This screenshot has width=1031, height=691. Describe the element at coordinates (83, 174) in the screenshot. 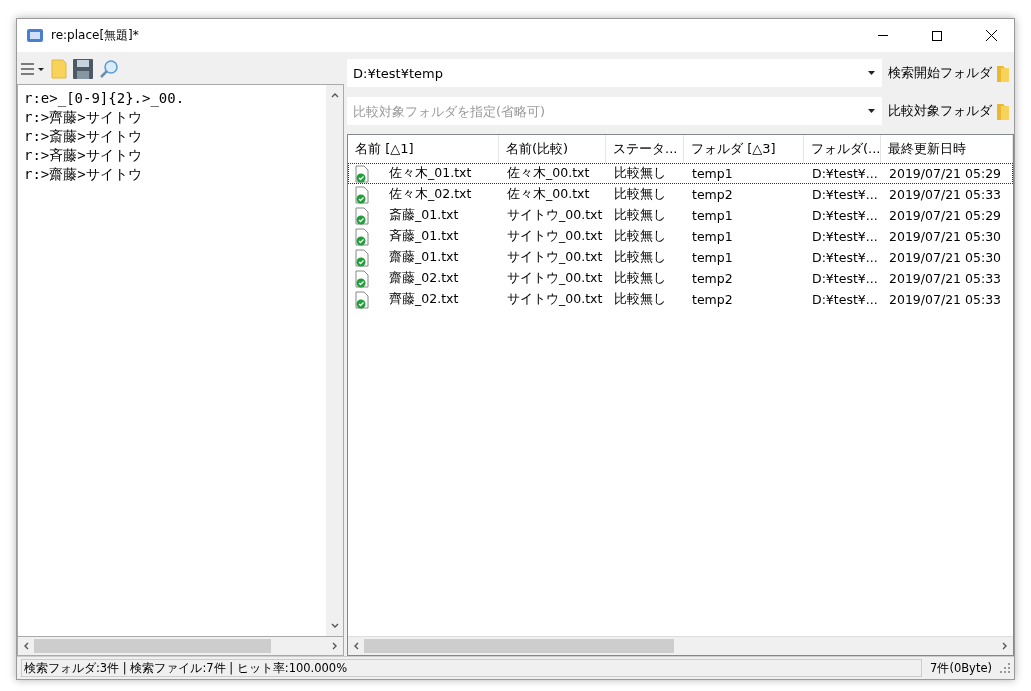

I see `rule-line: r:>齋藤>サイトウ` at that location.